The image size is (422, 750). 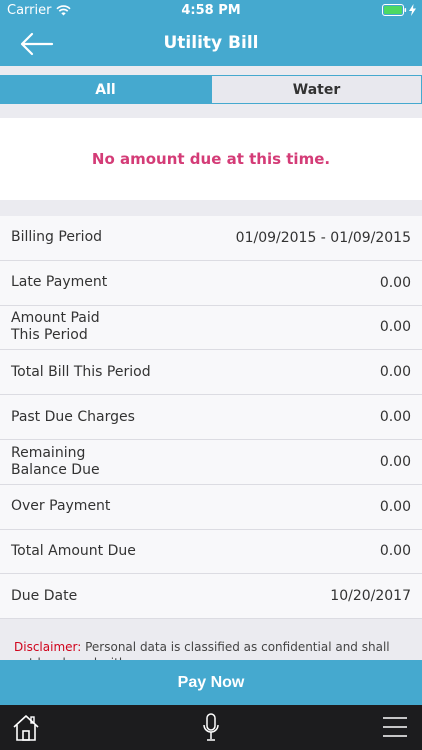 I want to click on nav-bar: Utility Bill, so click(x=211, y=44).